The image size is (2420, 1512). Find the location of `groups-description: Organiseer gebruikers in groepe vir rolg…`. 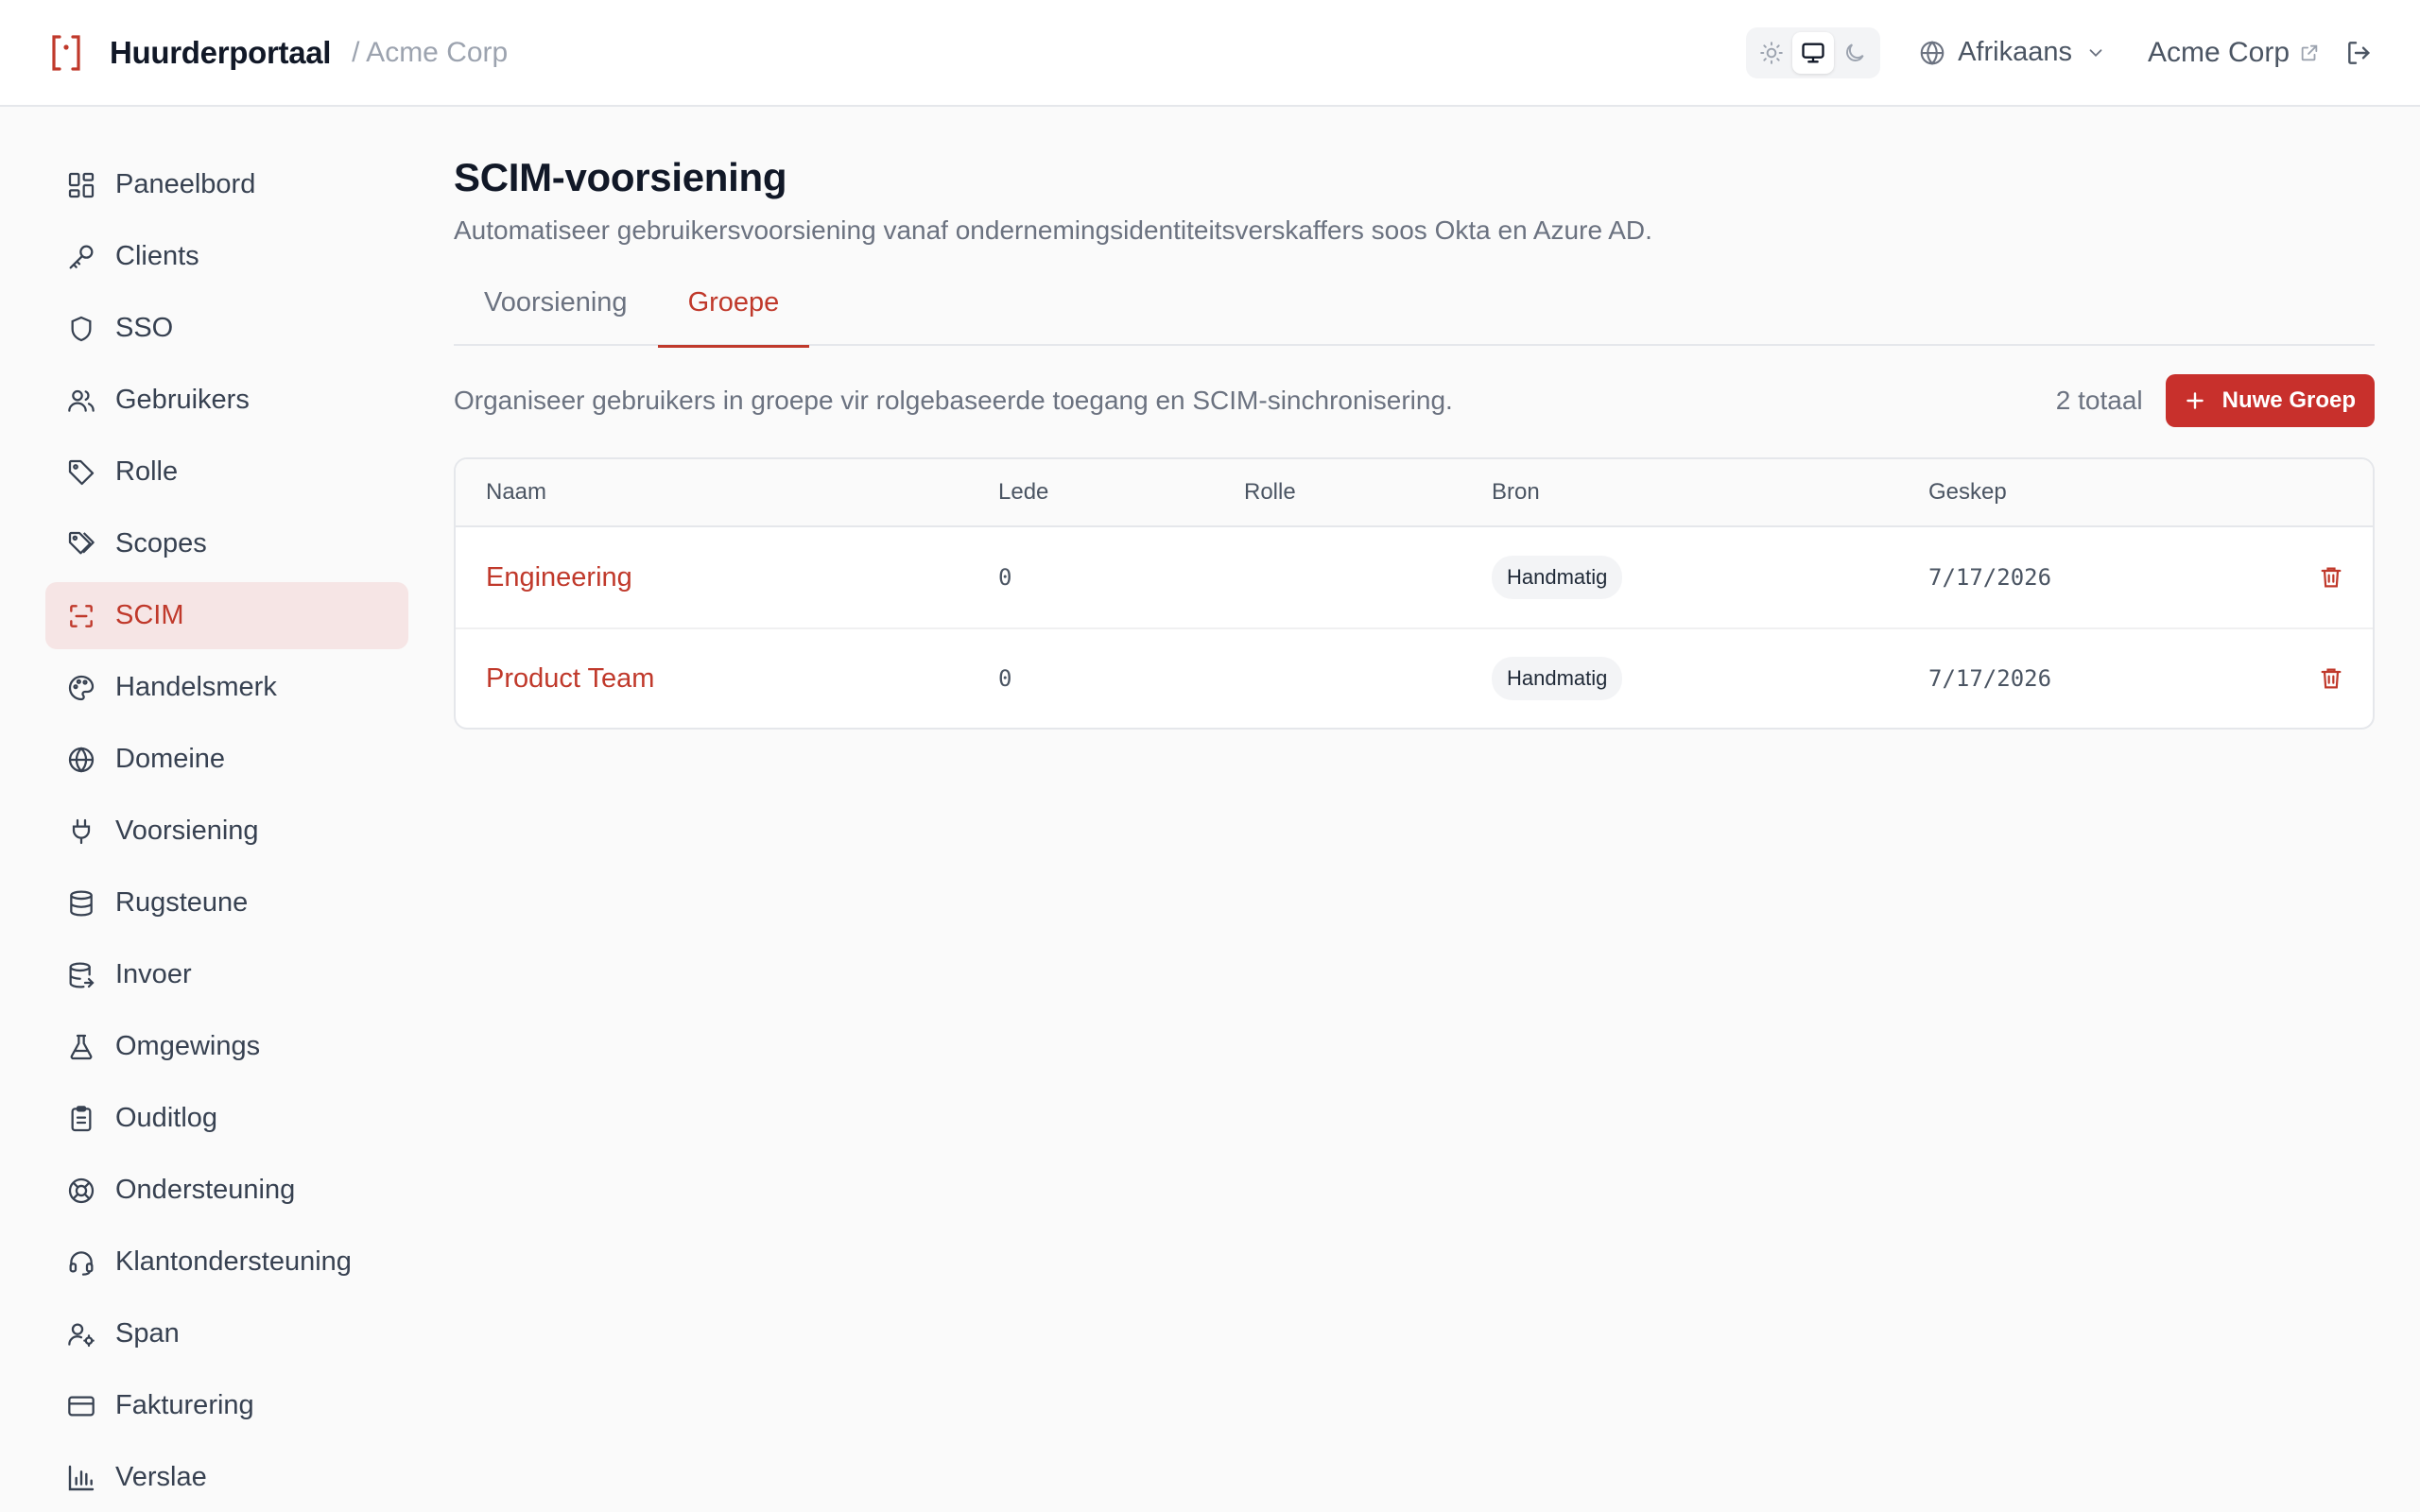

groups-description: Organiseer gebruikers in groepe vir rolg… is located at coordinates (953, 400).